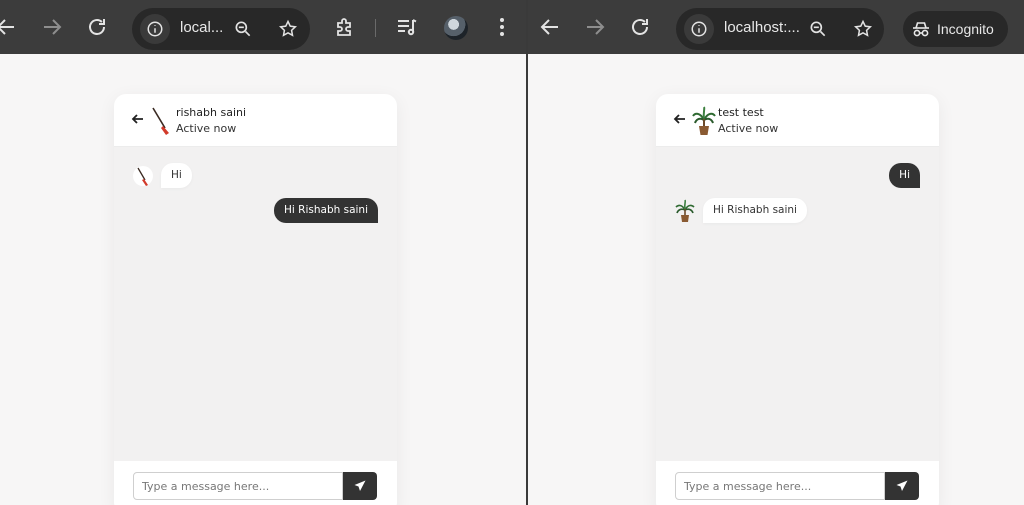 The width and height of the screenshot is (1024, 505). What do you see at coordinates (143, 176) in the screenshot?
I see `message-avatar-red-brush` at bounding box center [143, 176].